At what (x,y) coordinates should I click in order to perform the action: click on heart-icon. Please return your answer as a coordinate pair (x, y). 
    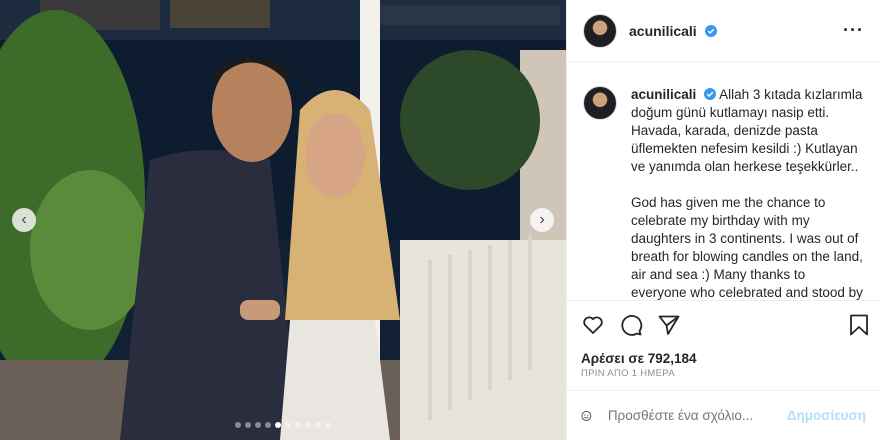
    Looking at the image, I should click on (593, 325).